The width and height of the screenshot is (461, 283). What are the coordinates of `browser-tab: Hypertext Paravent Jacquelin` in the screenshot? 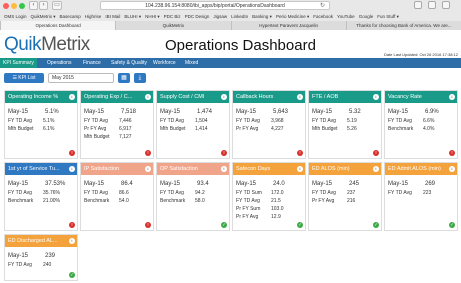 It's located at (288, 25).